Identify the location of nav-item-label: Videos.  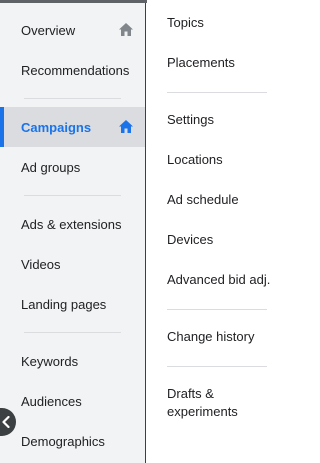
(41, 264).